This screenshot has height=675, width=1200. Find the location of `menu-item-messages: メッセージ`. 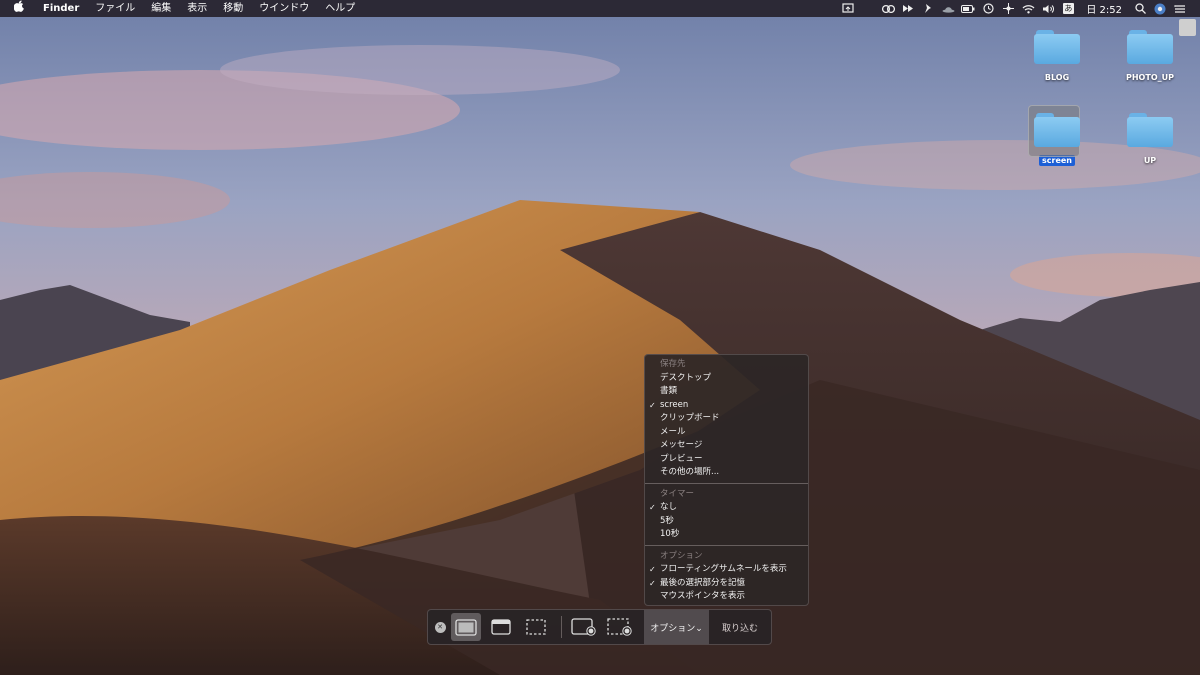

menu-item-messages: メッセージ is located at coordinates (726, 446).